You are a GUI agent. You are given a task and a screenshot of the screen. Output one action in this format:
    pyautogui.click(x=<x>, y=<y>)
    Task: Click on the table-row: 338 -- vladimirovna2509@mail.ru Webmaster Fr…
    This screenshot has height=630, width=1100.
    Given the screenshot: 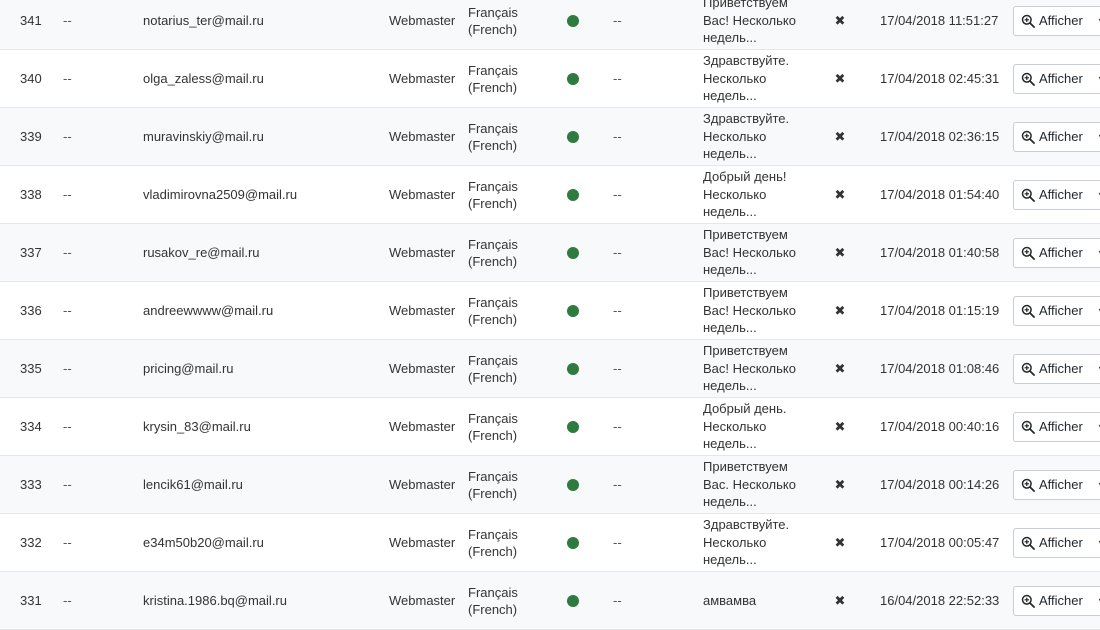 What is the action you would take?
    pyautogui.click(x=550, y=195)
    